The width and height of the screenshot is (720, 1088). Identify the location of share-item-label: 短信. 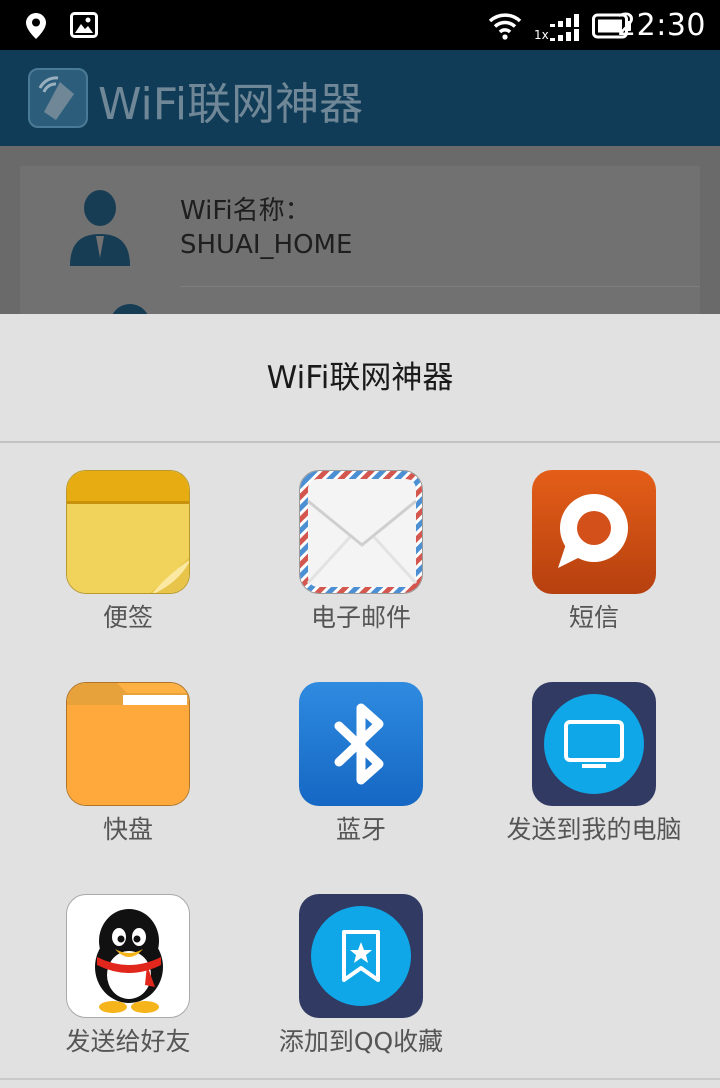
(593, 617).